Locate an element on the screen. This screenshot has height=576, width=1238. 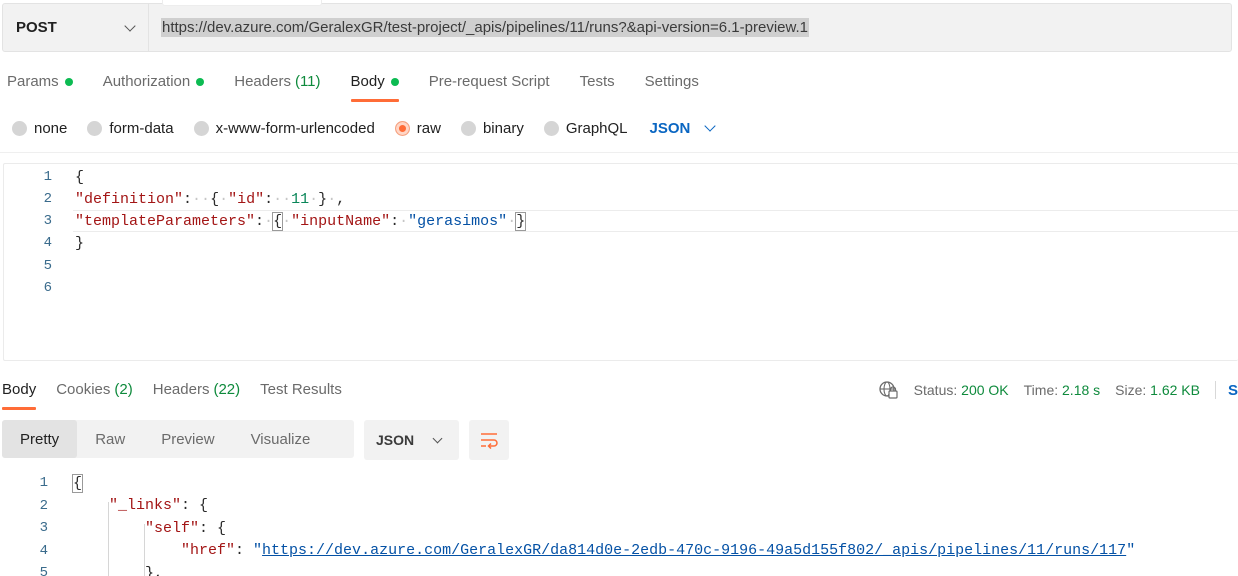
method-select: POST is located at coordinates (76, 27).